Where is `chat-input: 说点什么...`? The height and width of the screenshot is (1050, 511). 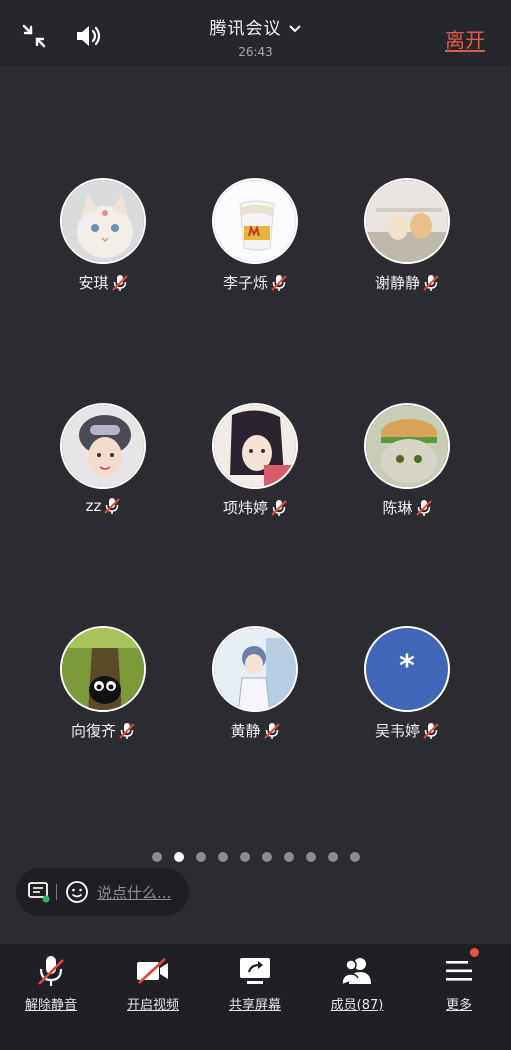 chat-input: 说点什么... is located at coordinates (134, 892).